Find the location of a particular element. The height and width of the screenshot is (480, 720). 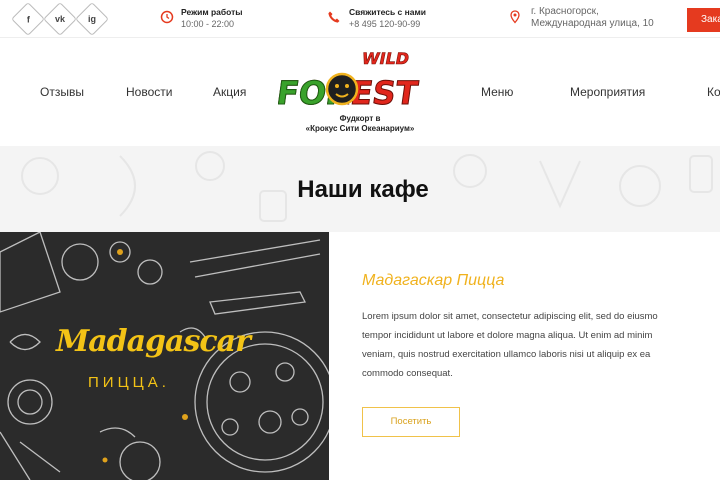

nav-item-promo: Акция is located at coordinates (229, 92).